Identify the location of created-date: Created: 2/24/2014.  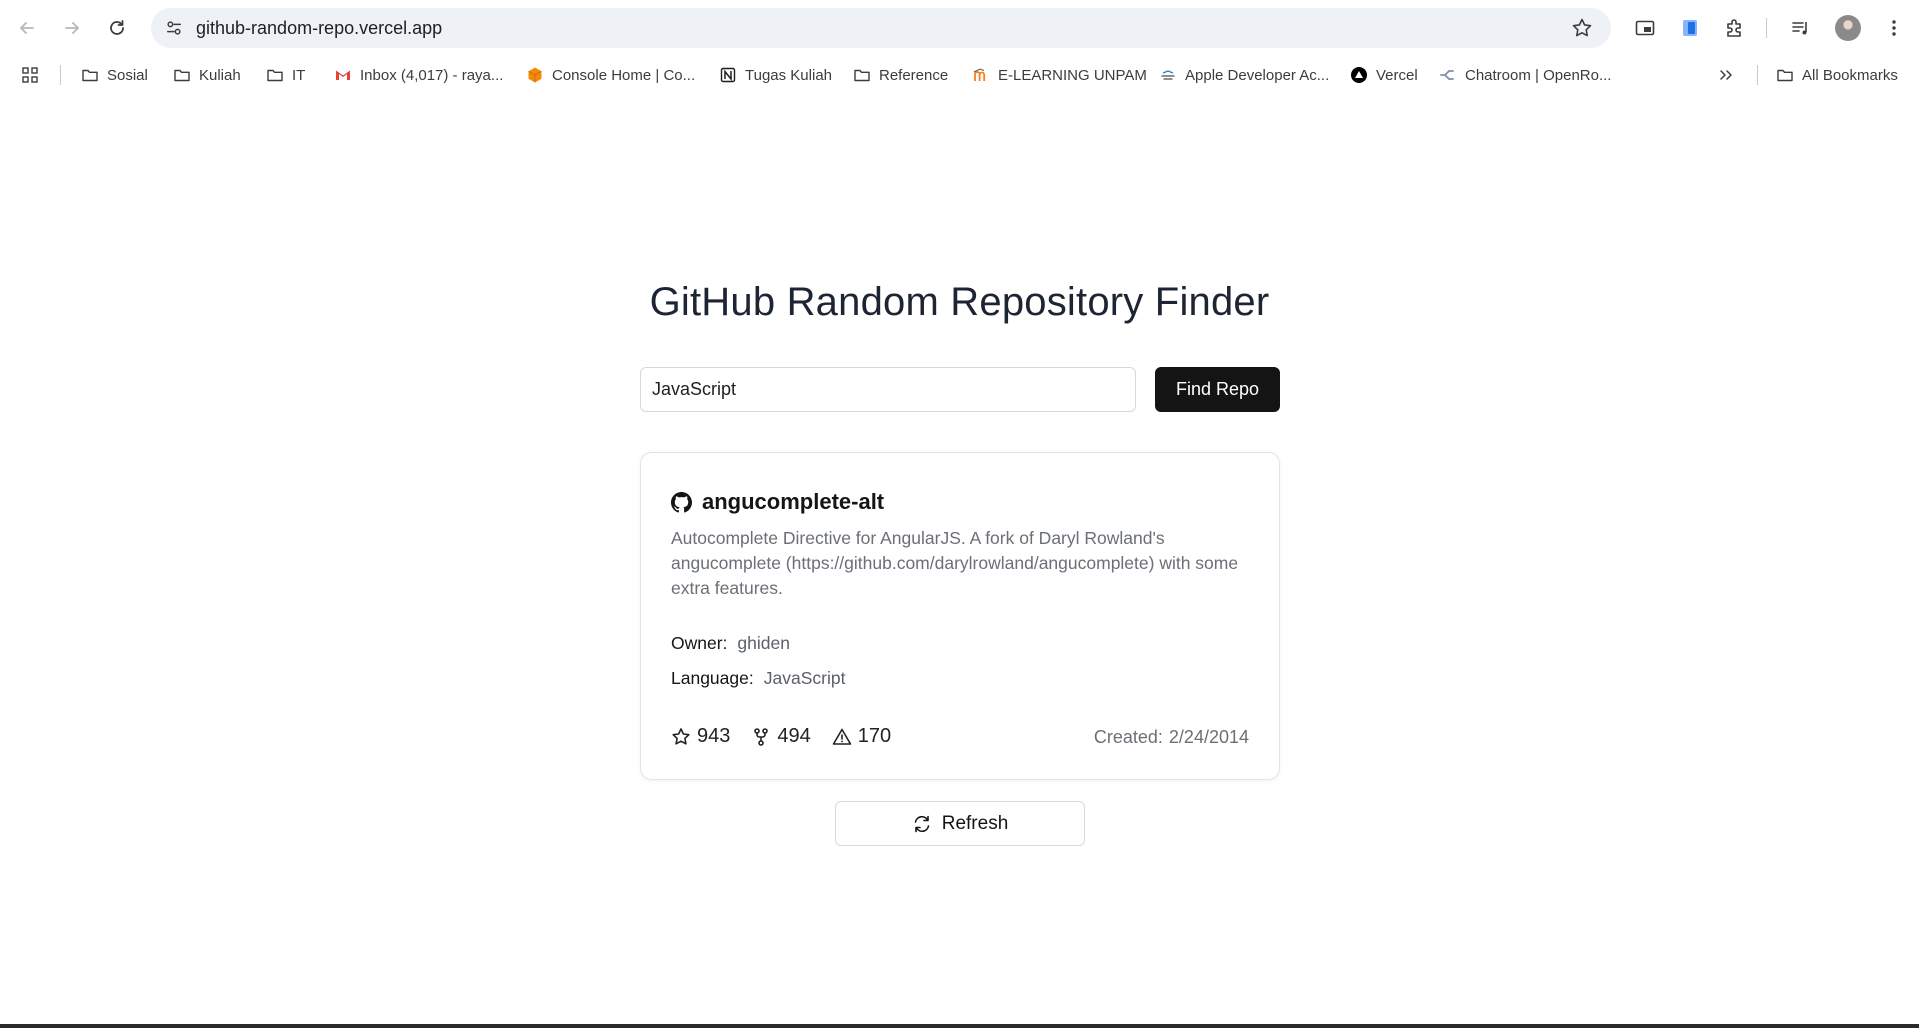
(1171, 737).